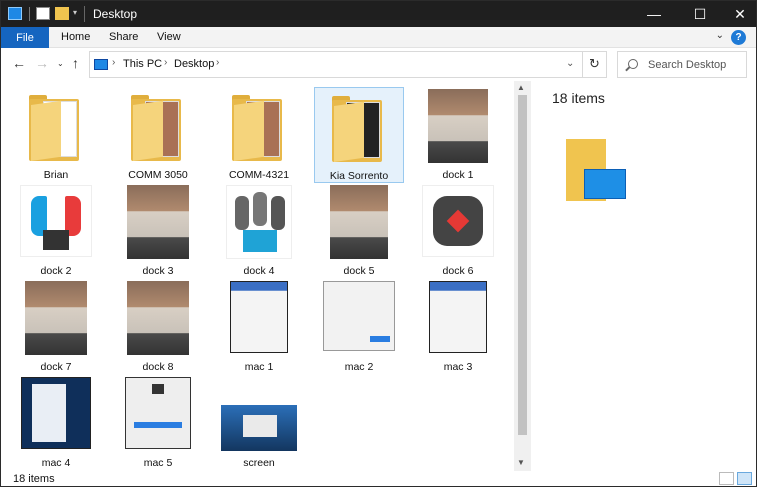  What do you see at coordinates (738, 37) in the screenshot?
I see `help-icon: ?` at bounding box center [738, 37].